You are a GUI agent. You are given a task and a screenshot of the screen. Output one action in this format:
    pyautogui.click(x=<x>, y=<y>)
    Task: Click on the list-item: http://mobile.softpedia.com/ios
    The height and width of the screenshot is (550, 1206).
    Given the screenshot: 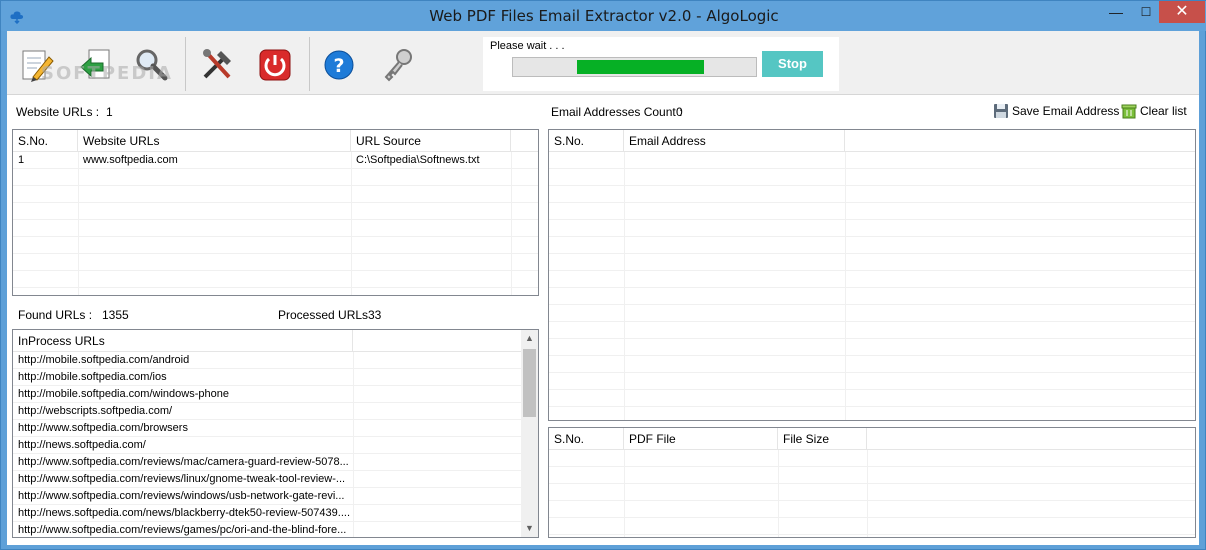 What is the action you would take?
    pyautogui.click(x=268, y=377)
    